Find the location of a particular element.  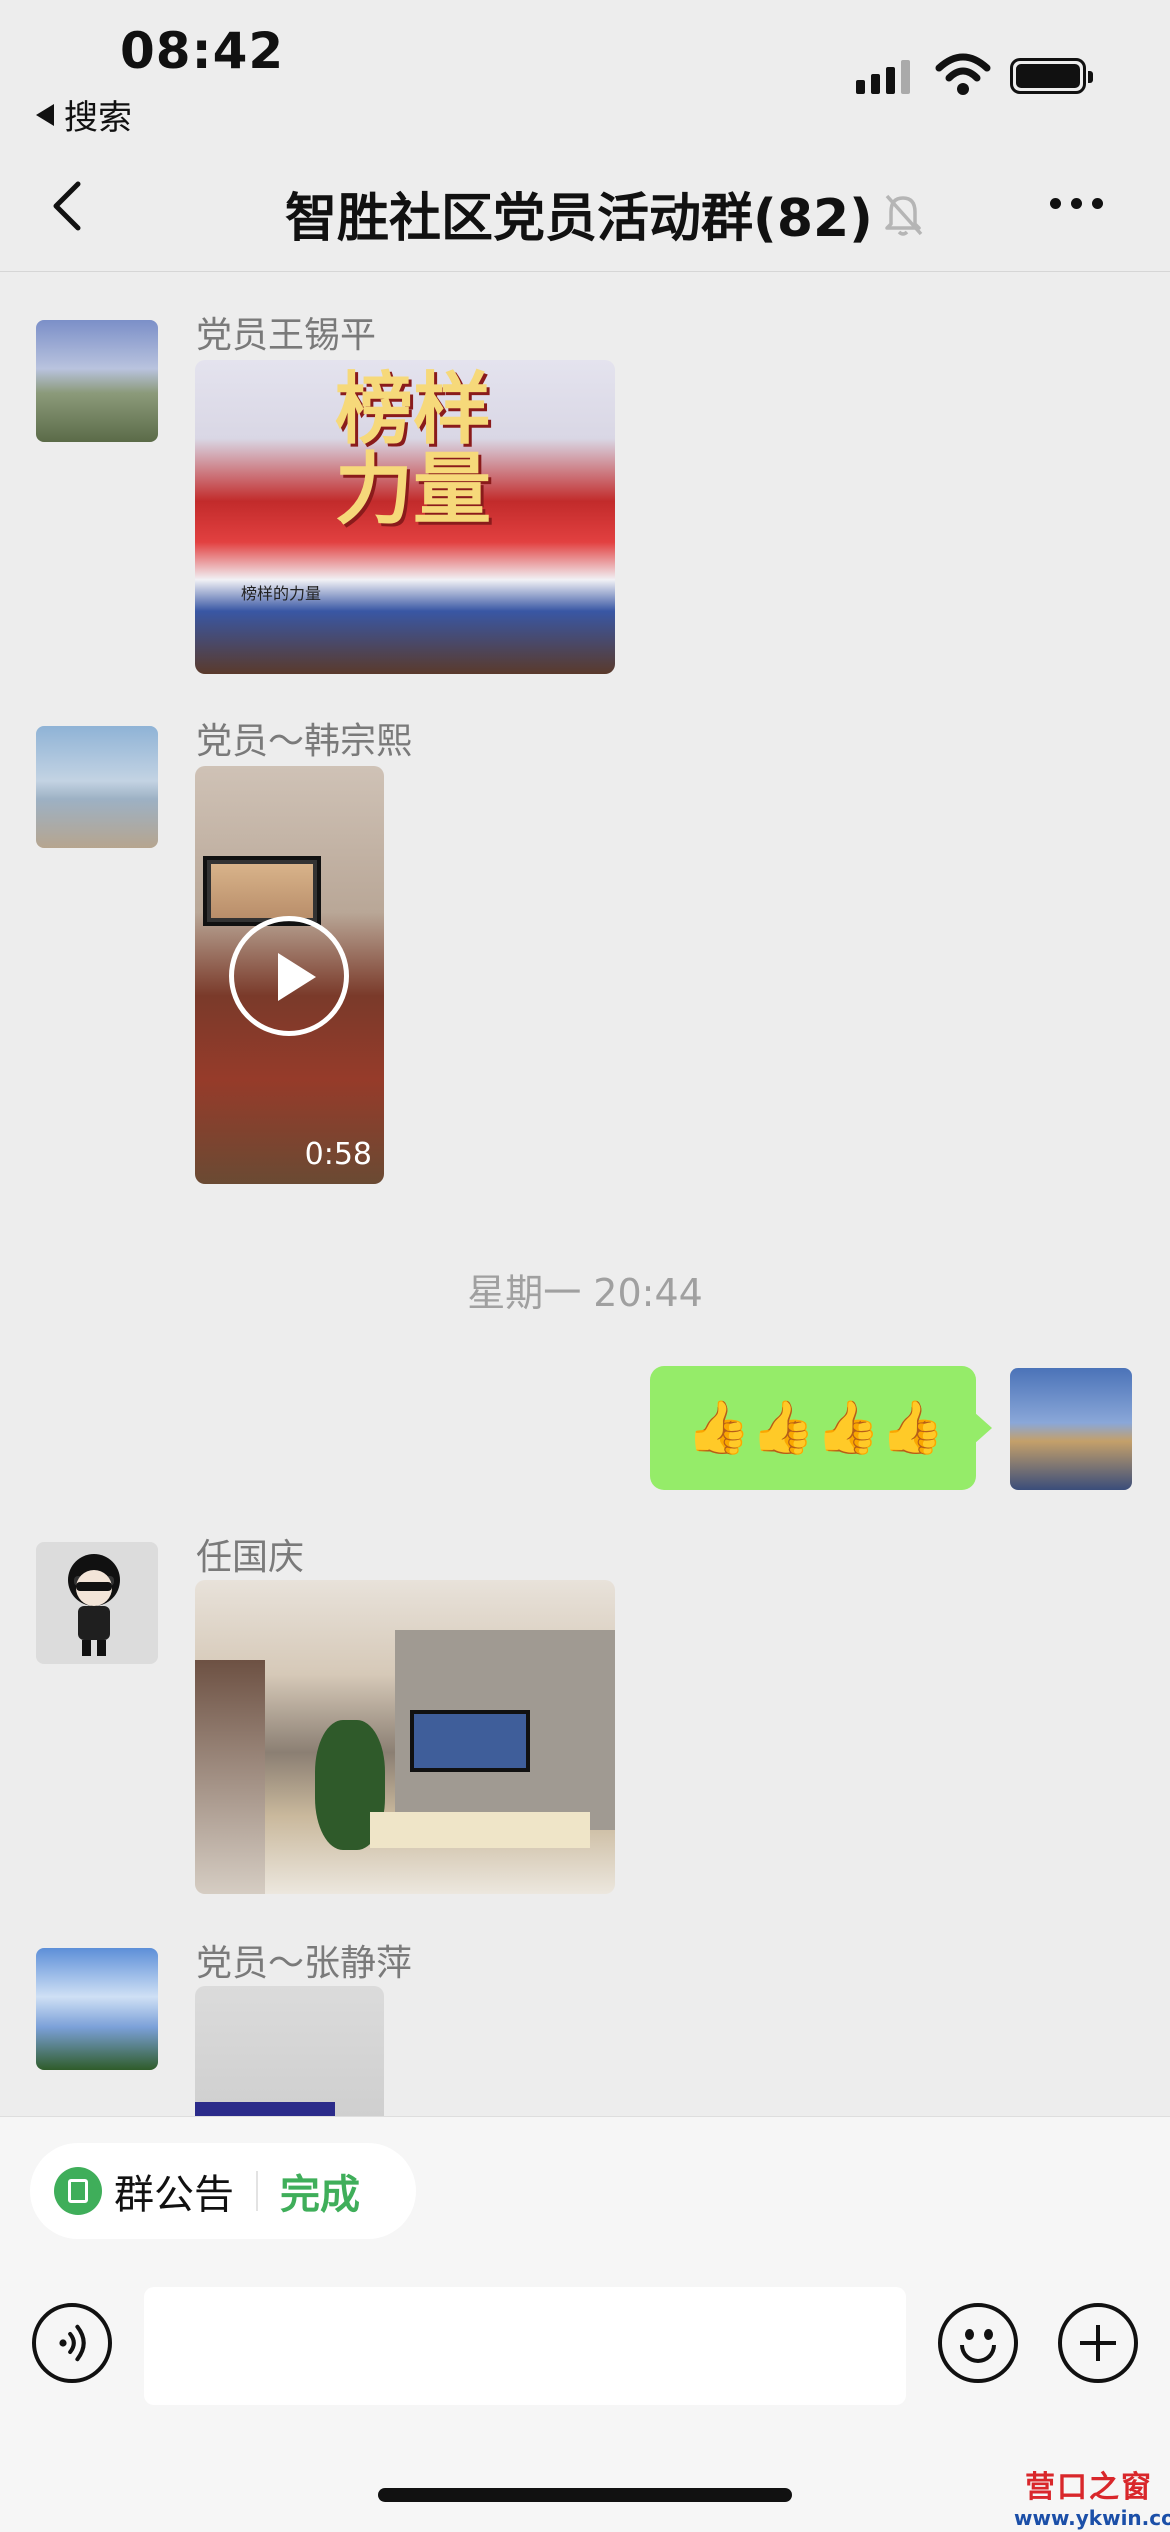

notice-icon is located at coordinates (78, 2191).